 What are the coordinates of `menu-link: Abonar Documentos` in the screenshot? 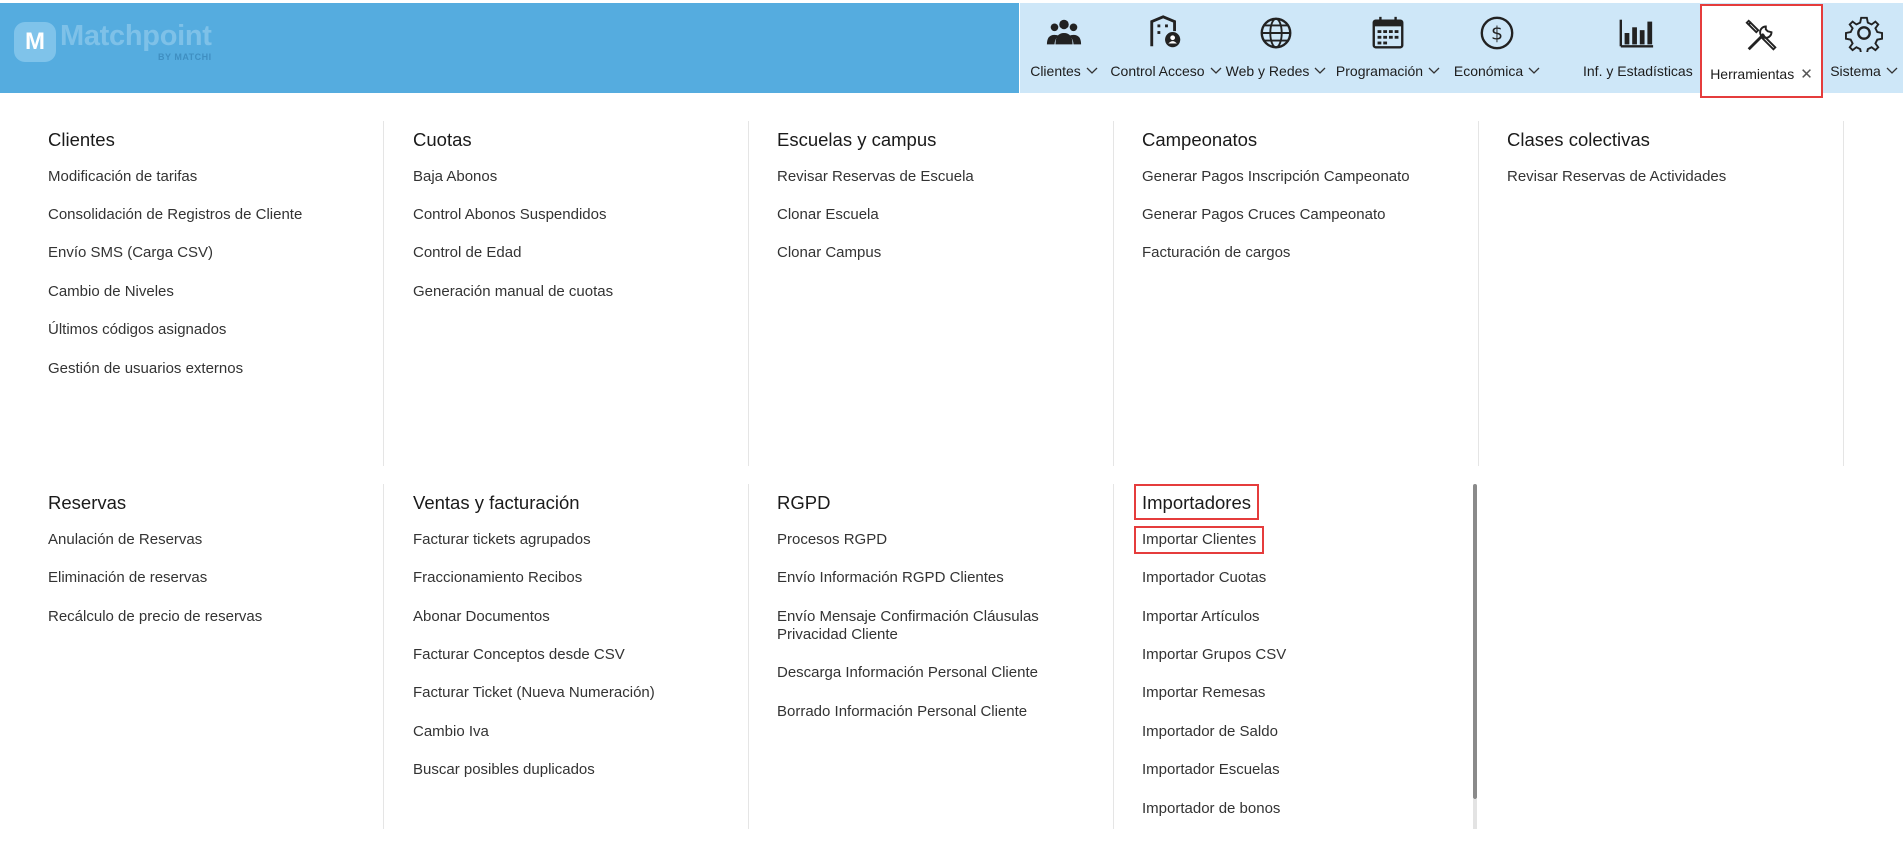 It's located at (481, 617).